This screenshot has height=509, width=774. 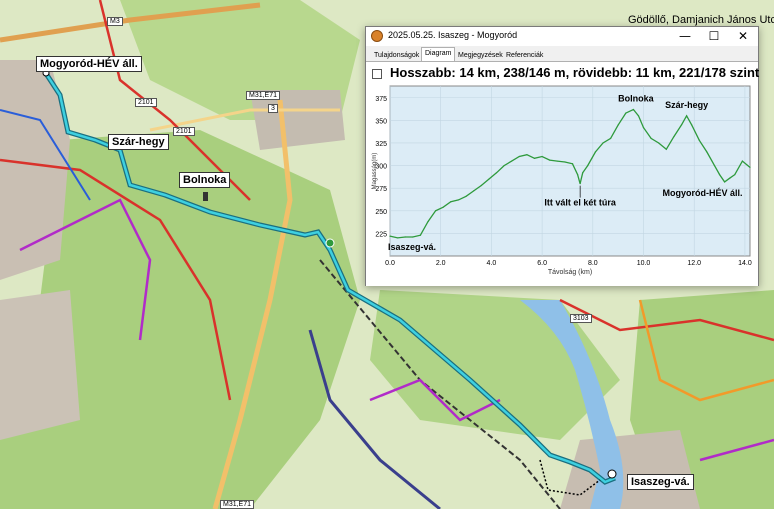 I want to click on close-button: ✕, so click(x=743, y=36).